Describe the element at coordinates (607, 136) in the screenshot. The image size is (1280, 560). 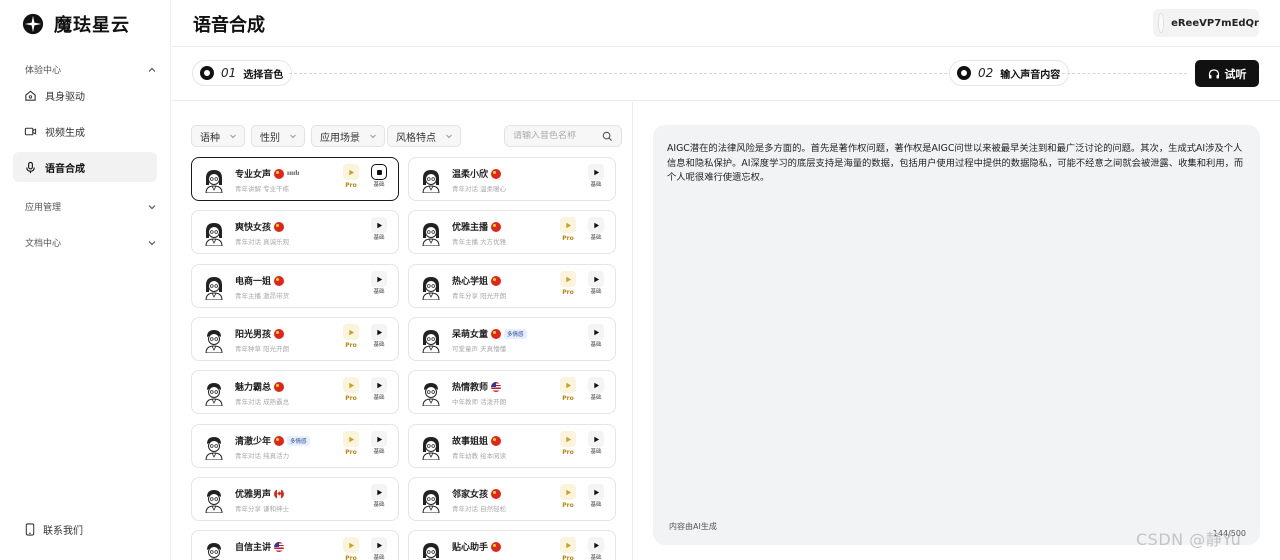
I see `search-icon` at that location.